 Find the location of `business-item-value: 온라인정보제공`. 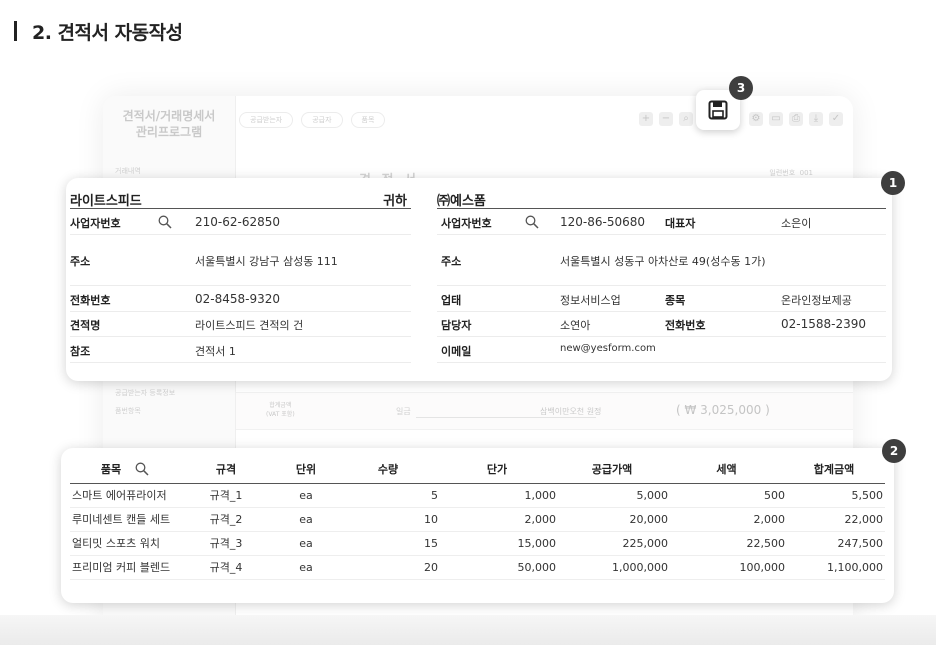

business-item-value: 온라인정보제공 is located at coordinates (816, 300).